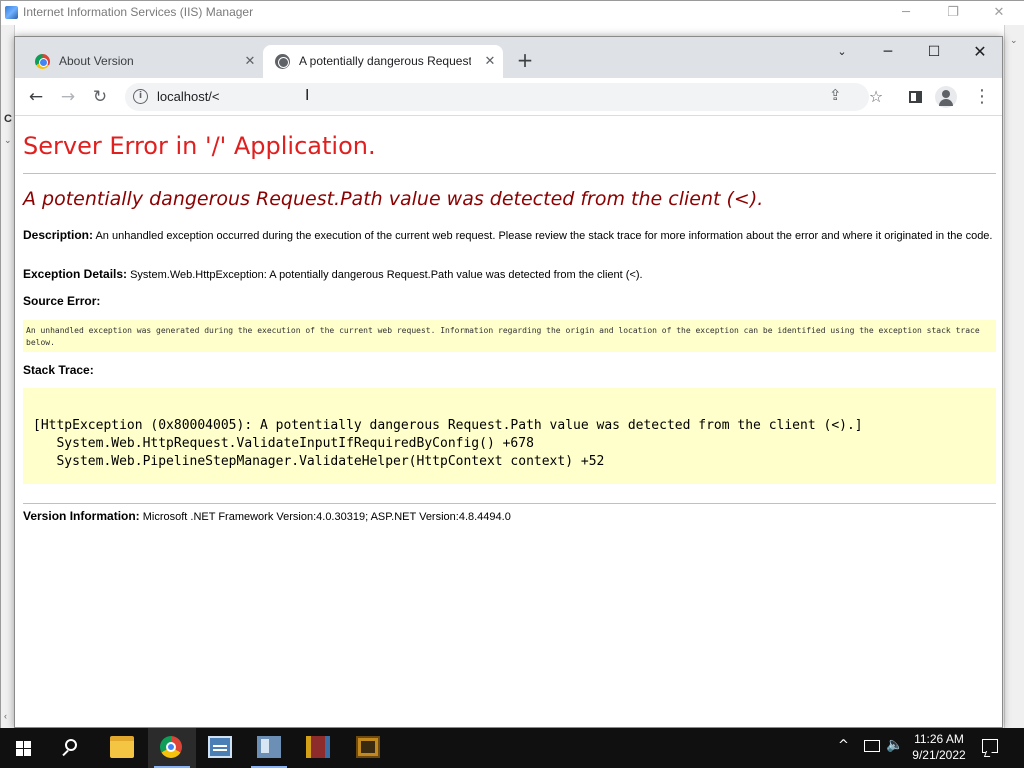 Image resolution: width=1024 pixels, height=768 pixels. I want to click on start-button, so click(24, 748).